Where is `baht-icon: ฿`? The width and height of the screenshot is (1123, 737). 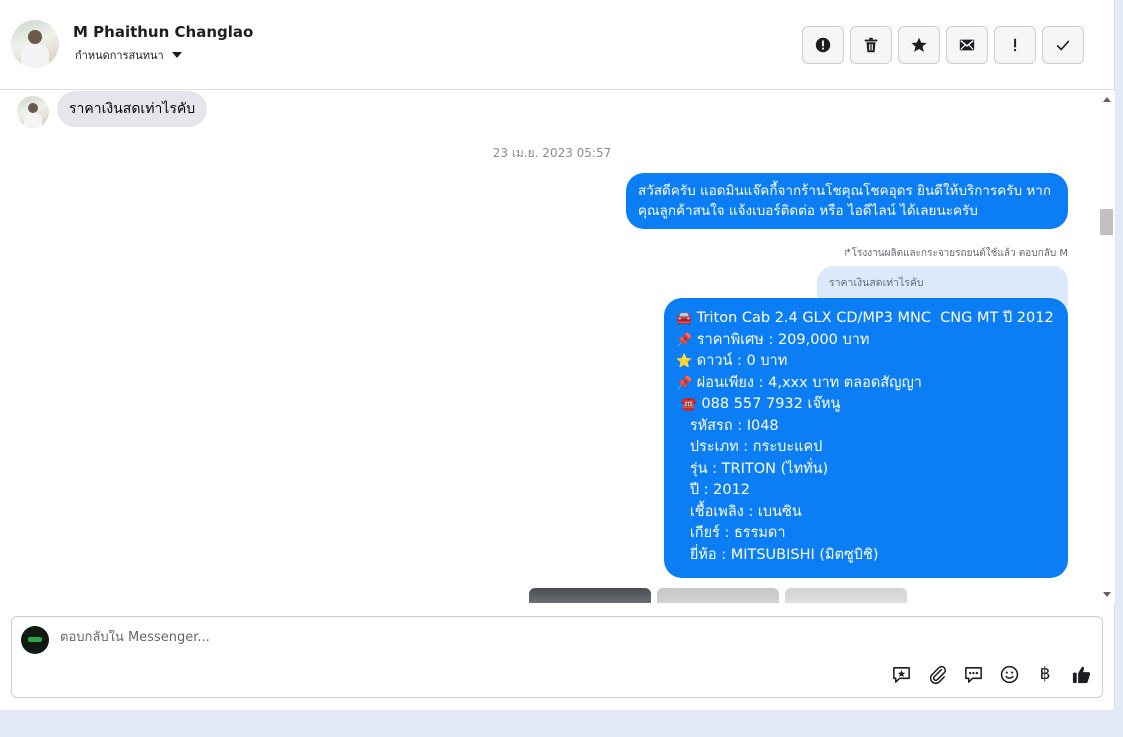
baht-icon: ฿ is located at coordinates (1045, 674).